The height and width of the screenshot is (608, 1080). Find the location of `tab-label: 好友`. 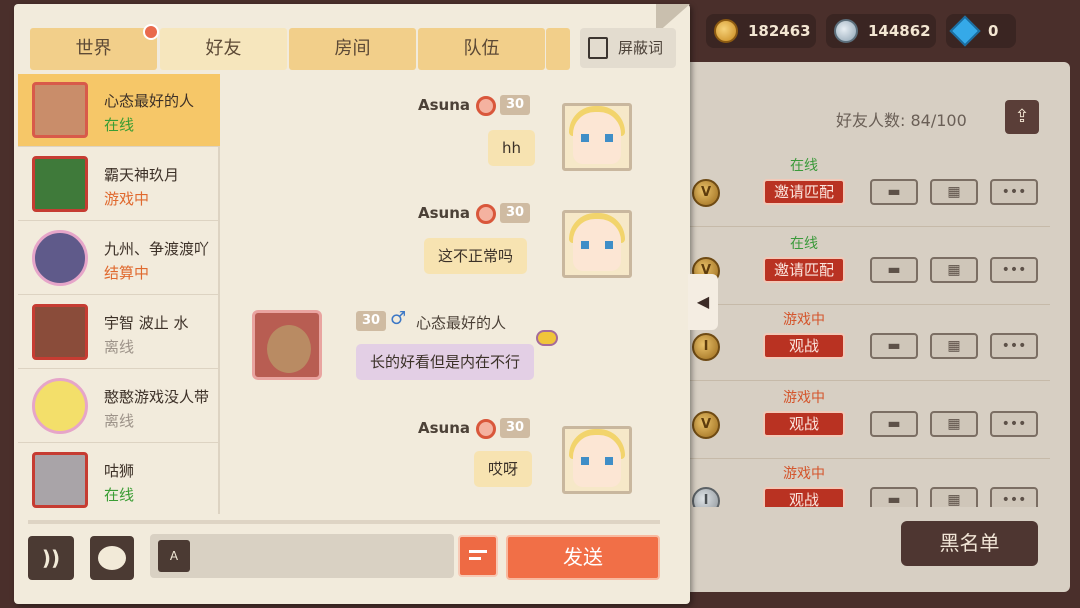

tab-label: 好友 is located at coordinates (223, 48).